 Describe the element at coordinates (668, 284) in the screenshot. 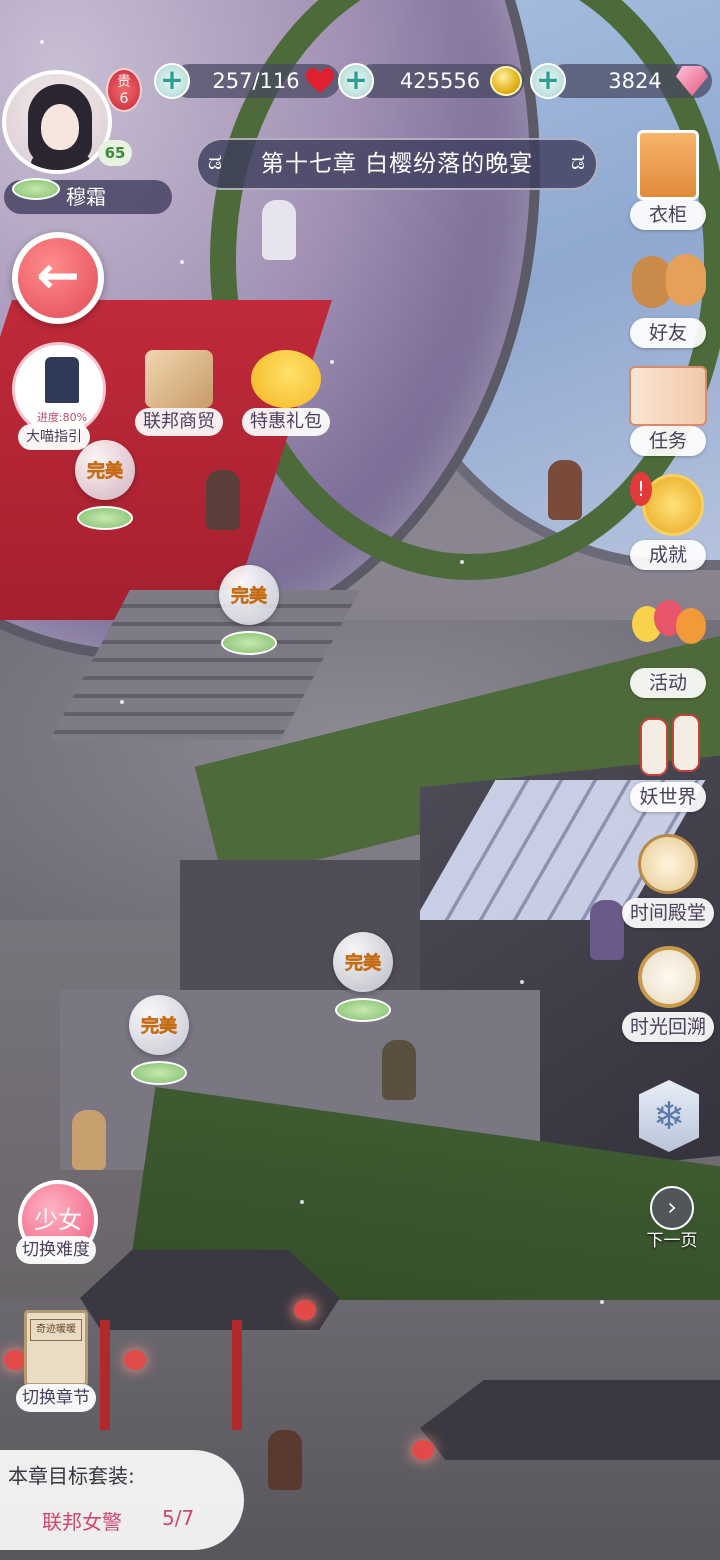

I see `friends-icon` at that location.